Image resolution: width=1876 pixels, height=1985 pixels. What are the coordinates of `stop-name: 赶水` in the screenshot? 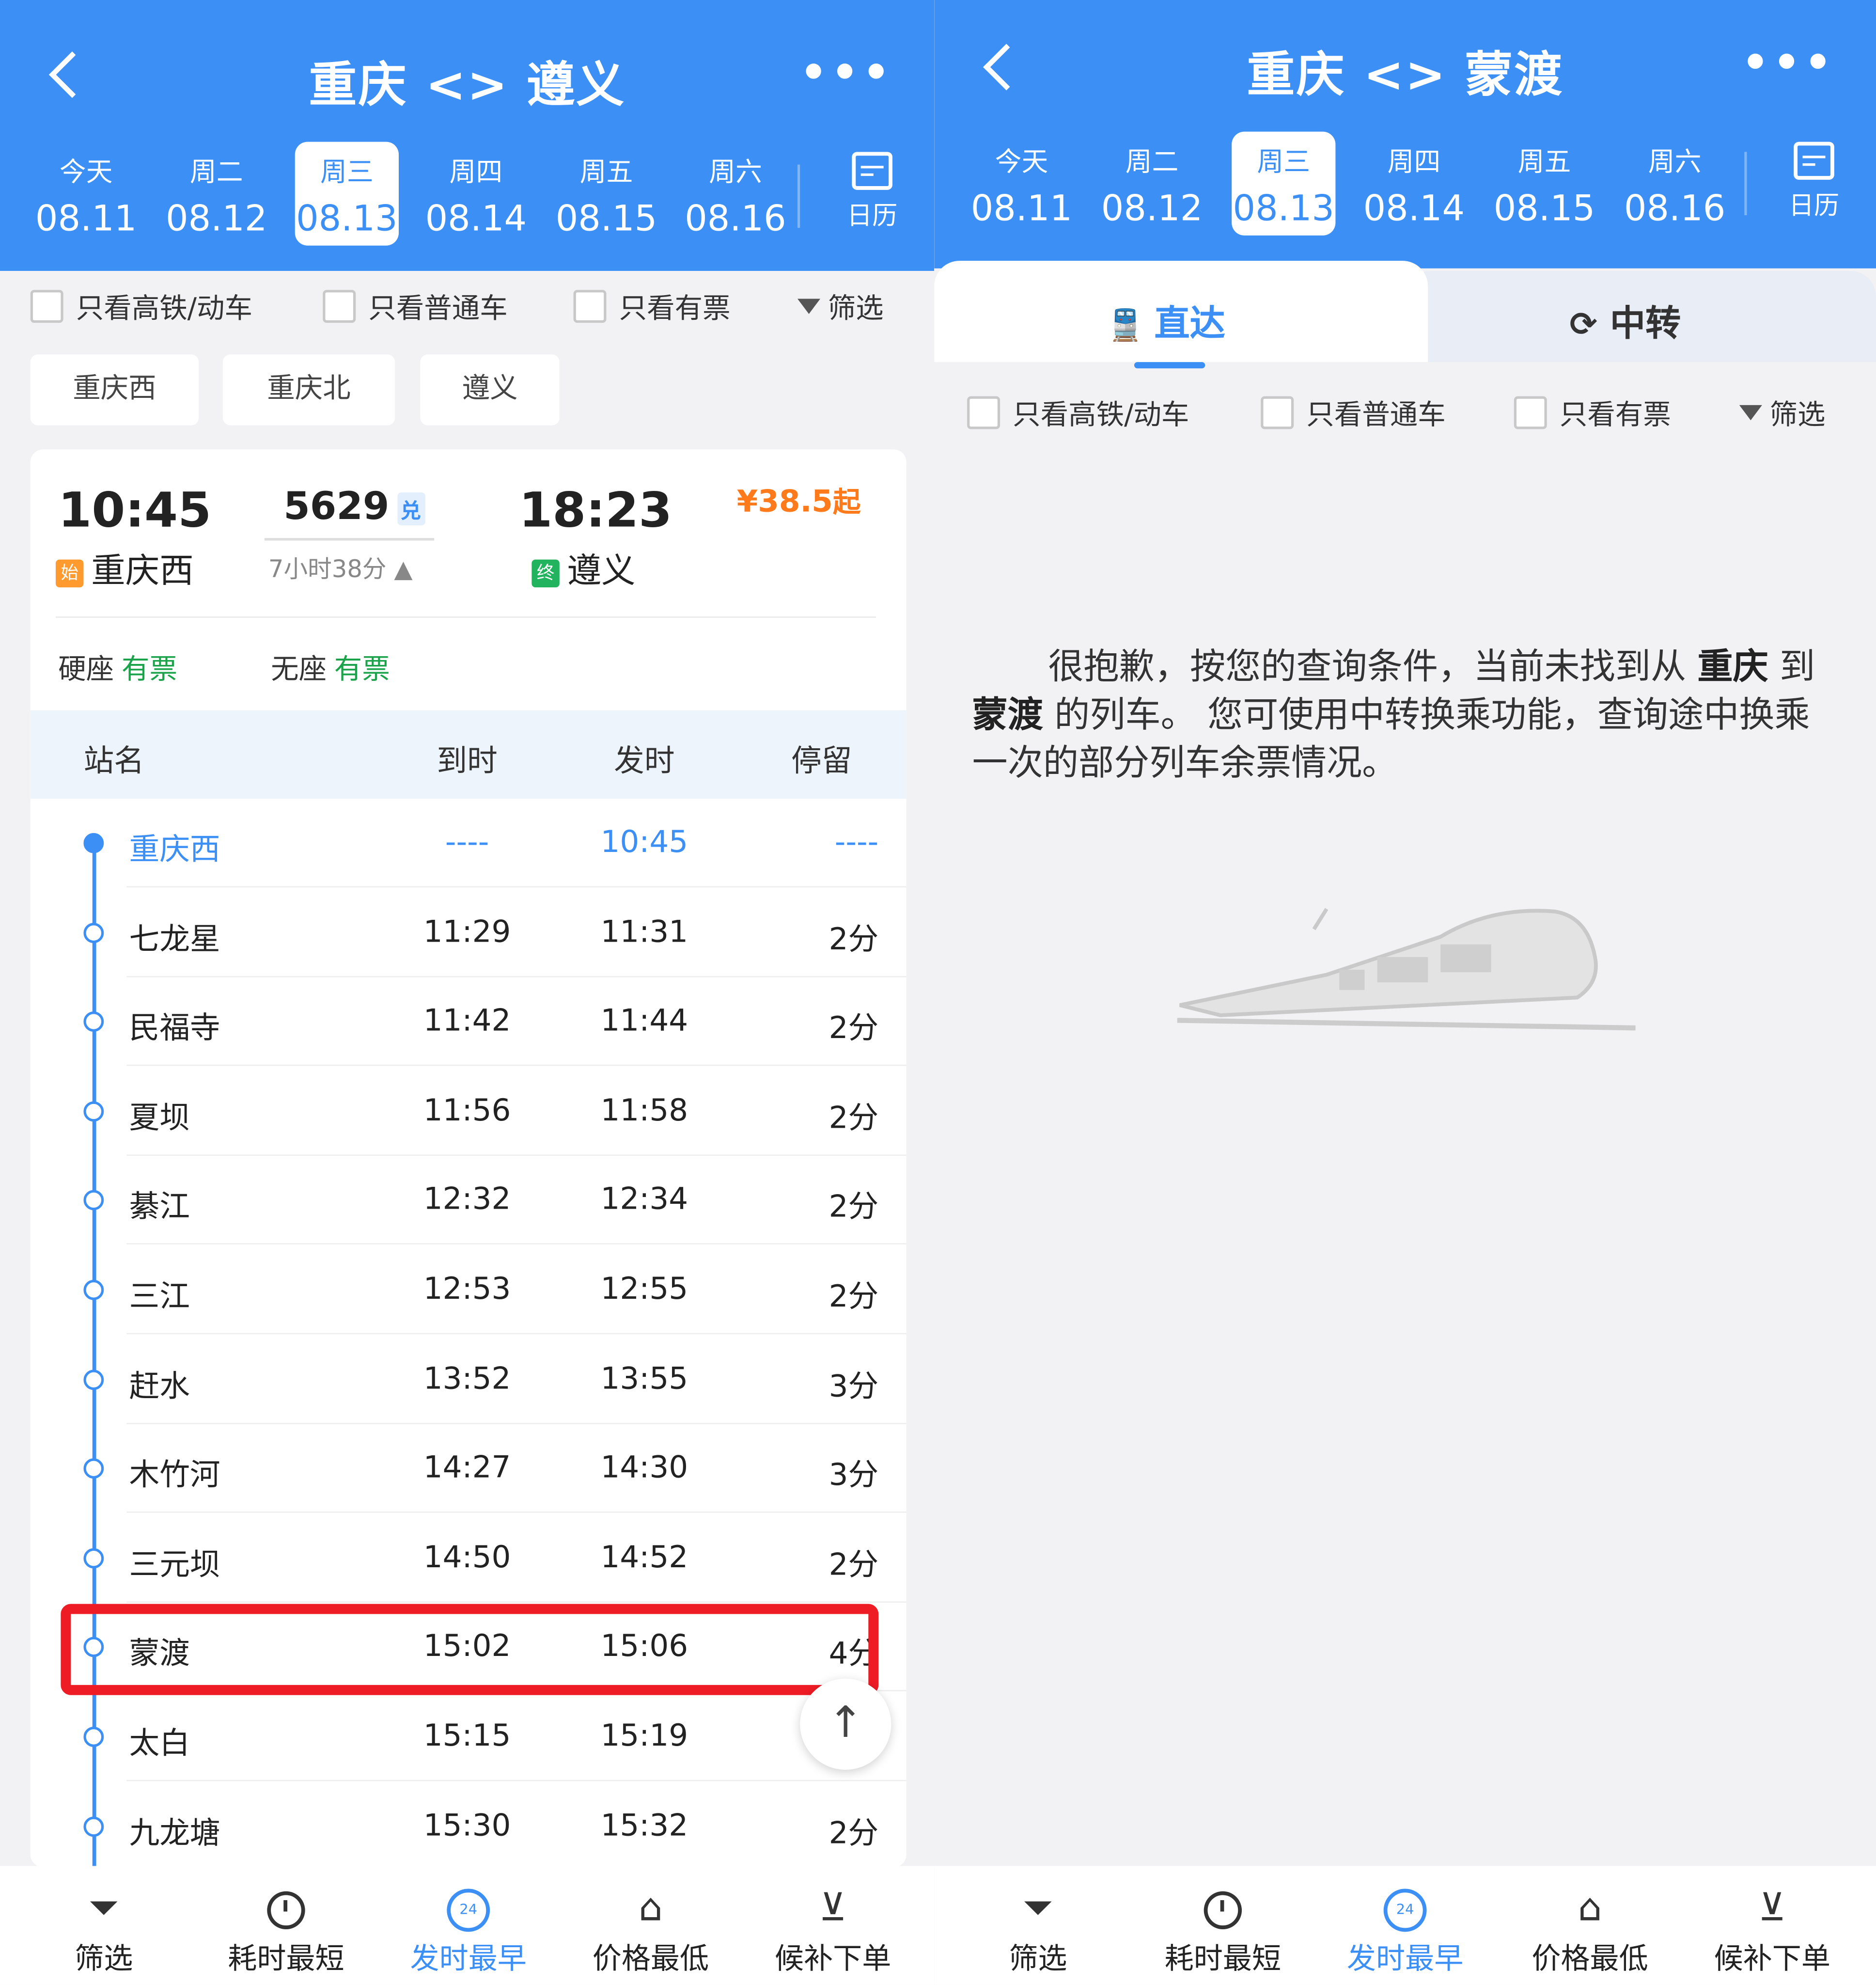 It's located at (159, 1385).